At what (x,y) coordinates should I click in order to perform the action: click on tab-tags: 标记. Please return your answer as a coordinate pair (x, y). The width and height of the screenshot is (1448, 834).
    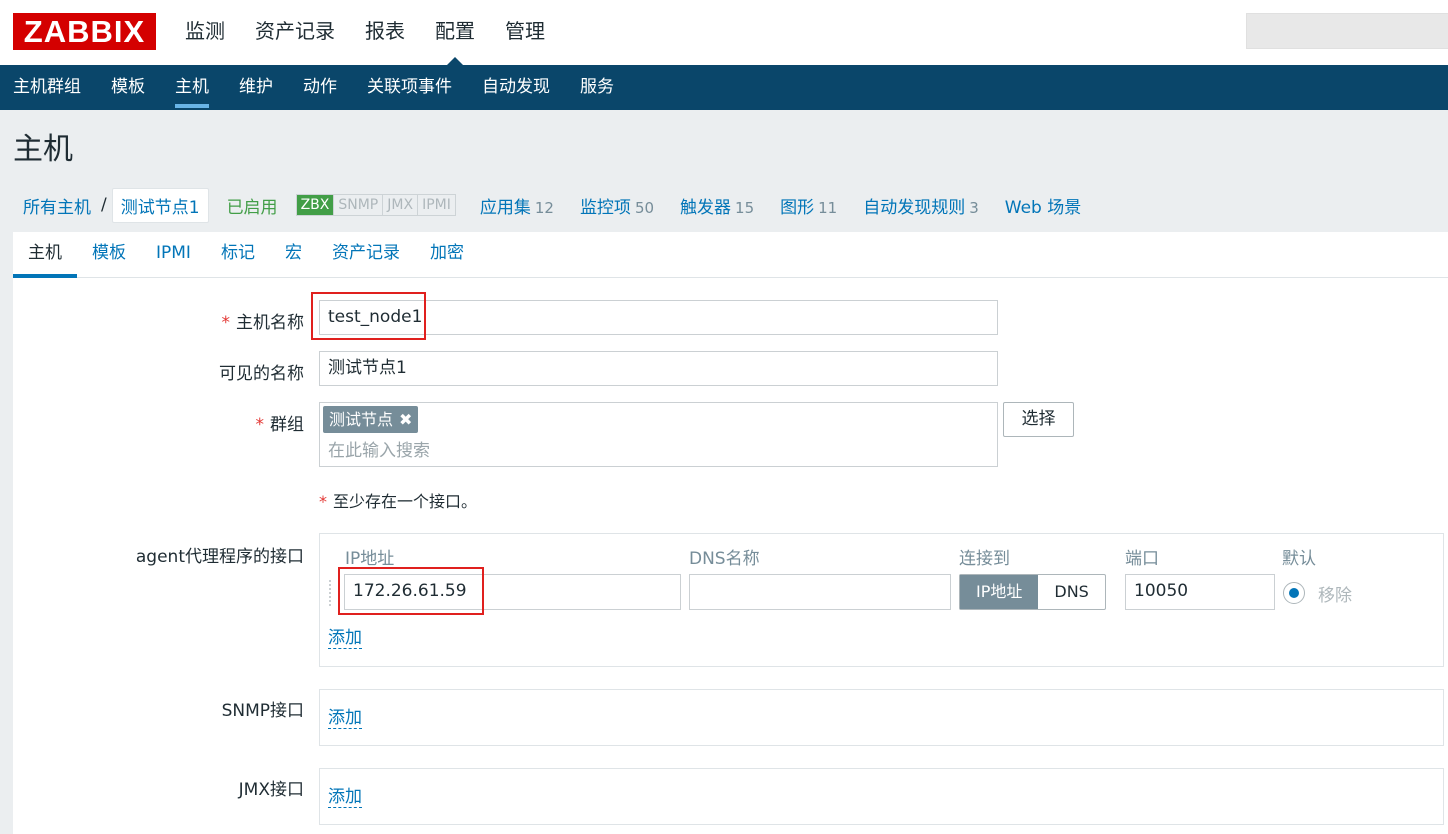
    Looking at the image, I should click on (238, 254).